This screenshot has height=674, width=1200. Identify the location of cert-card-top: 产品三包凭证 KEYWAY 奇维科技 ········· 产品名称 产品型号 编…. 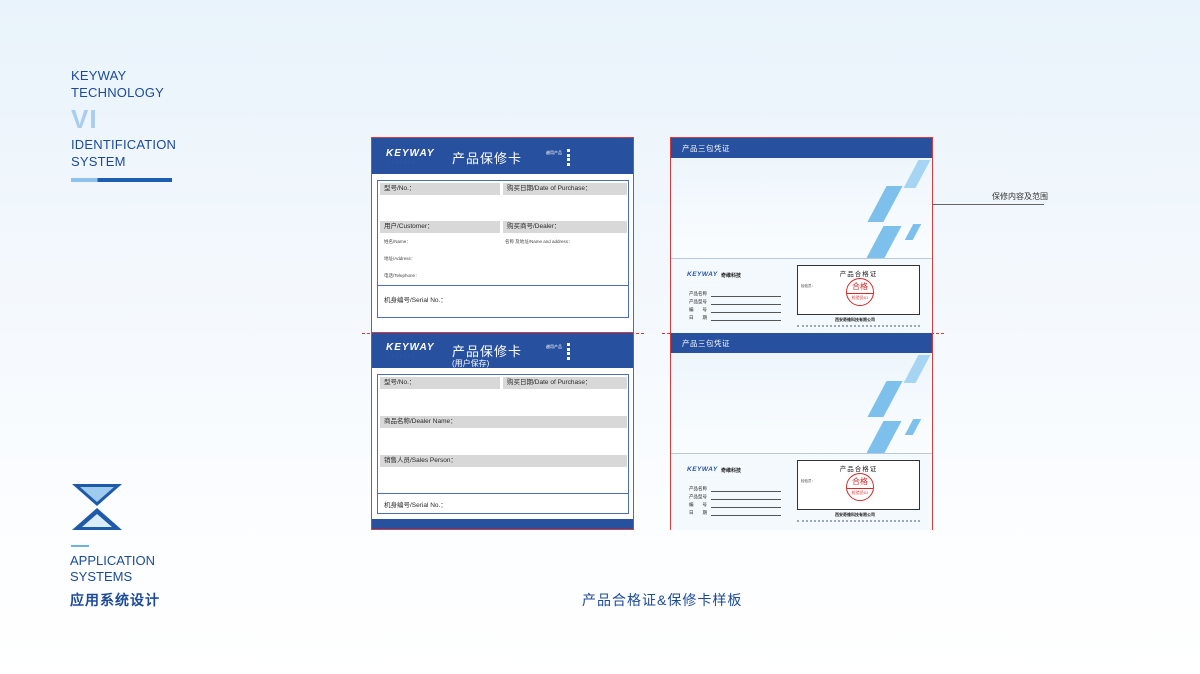
(801, 235).